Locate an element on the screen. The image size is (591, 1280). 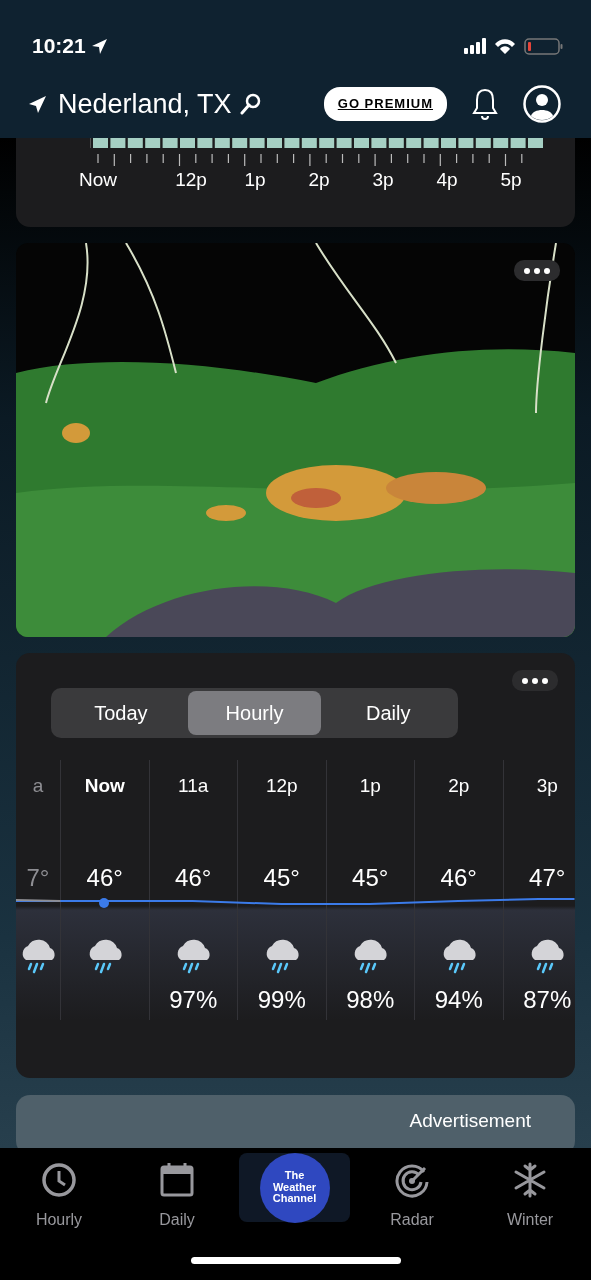
radar-icon is located at coordinates (412, 1180).